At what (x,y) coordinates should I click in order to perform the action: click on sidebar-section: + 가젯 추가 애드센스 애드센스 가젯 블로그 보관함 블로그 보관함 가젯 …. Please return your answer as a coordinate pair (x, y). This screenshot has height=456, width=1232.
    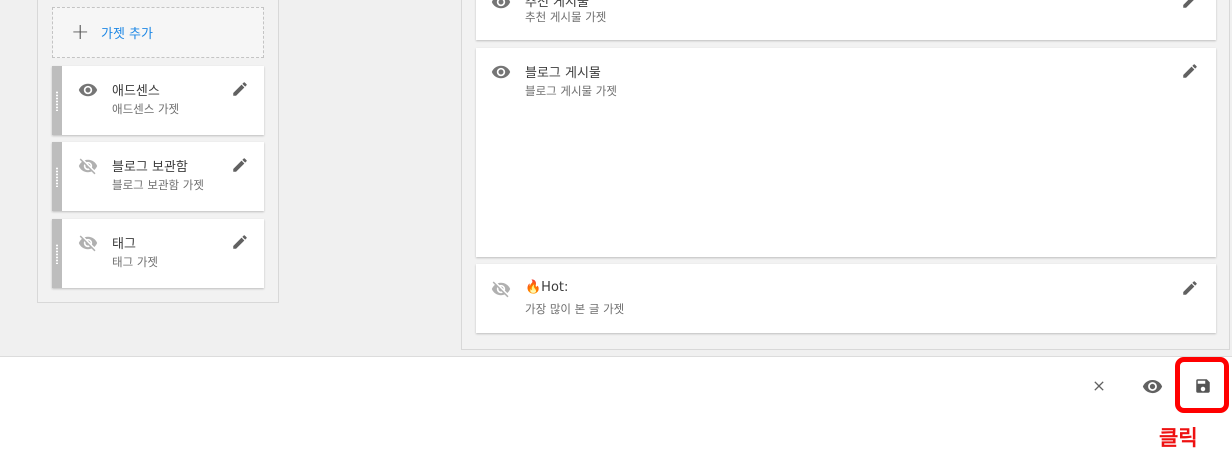
    Looking at the image, I should click on (158, 151).